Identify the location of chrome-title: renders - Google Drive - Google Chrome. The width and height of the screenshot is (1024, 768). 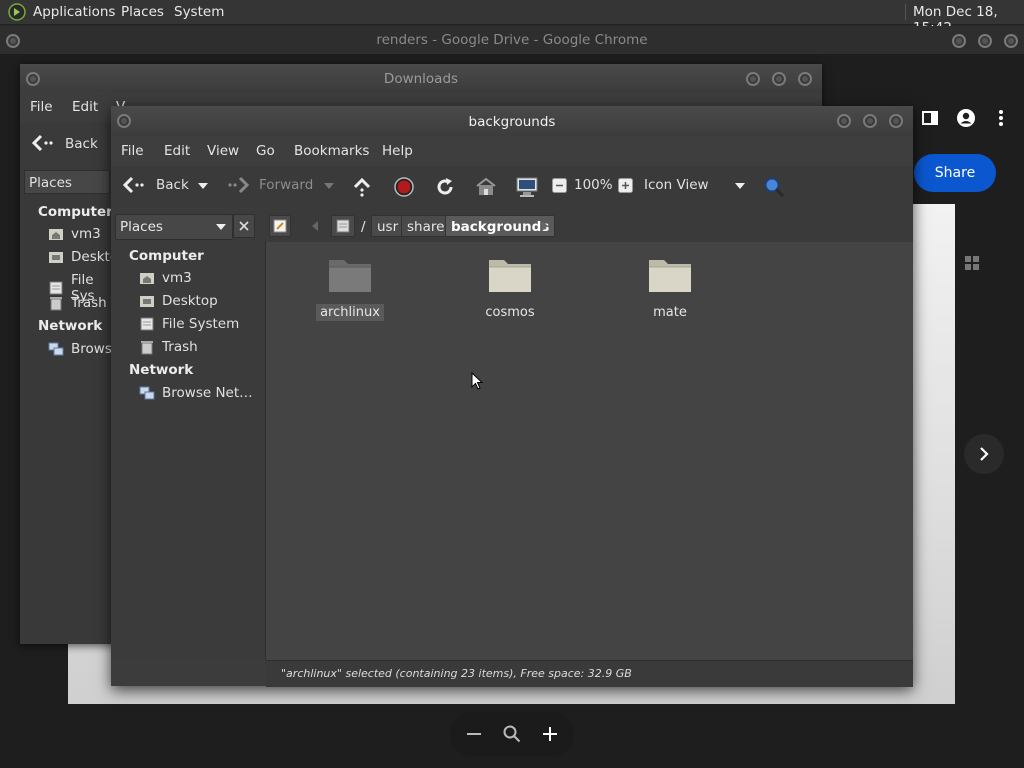
(512, 40).